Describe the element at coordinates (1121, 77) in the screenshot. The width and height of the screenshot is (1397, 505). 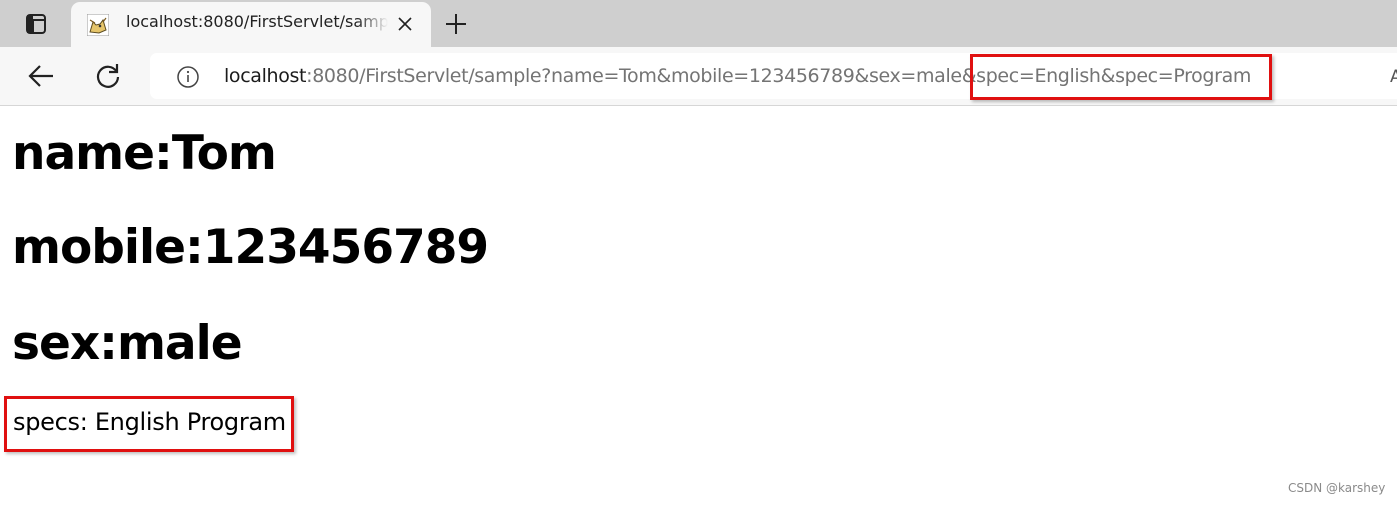
I see `url-highlight-box` at that location.